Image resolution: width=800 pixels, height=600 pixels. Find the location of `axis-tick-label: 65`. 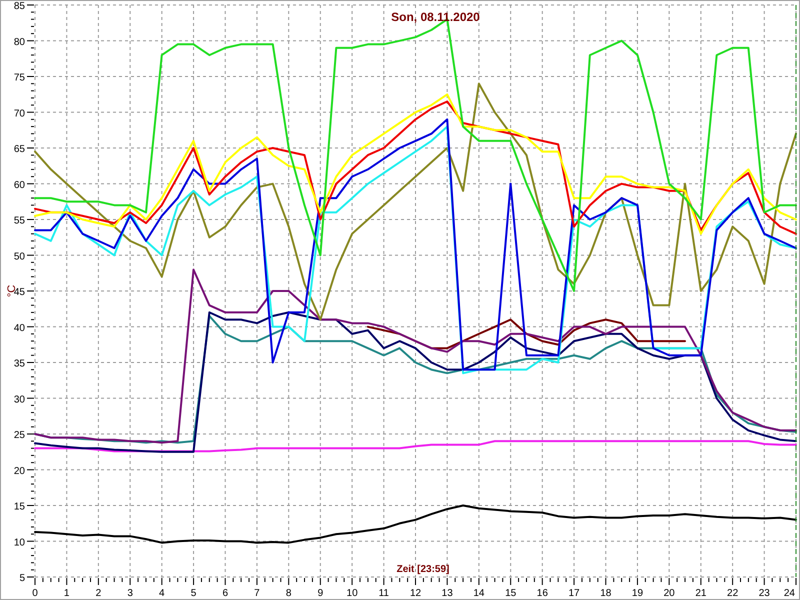

axis-tick-label: 65 is located at coordinates (19, 149).